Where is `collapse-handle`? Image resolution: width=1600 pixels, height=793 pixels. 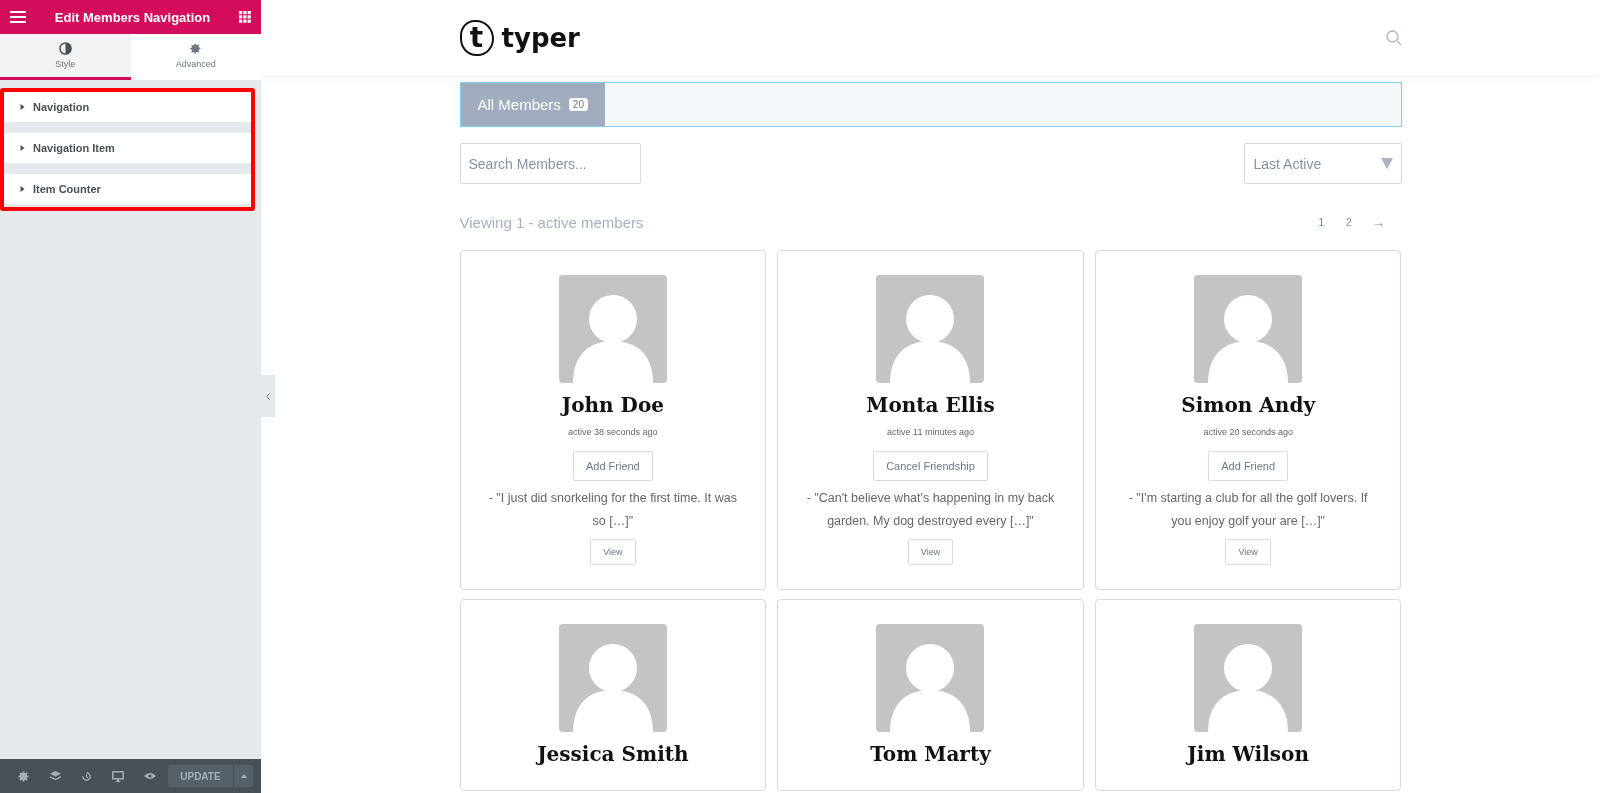 collapse-handle is located at coordinates (268, 396).